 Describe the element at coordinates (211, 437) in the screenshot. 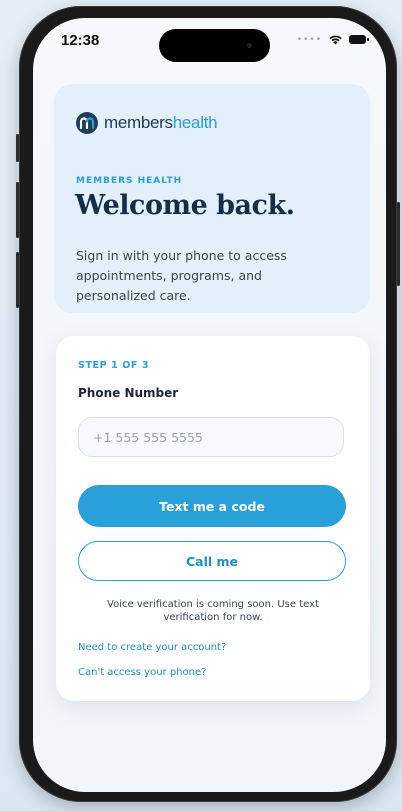

I see `phone-number-input` at that location.